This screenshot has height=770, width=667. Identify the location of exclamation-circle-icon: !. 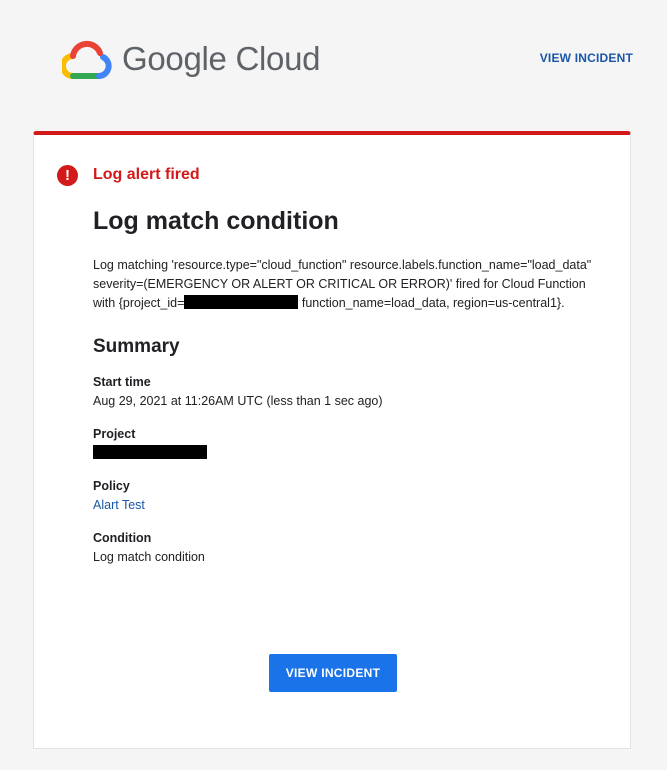
(67, 175).